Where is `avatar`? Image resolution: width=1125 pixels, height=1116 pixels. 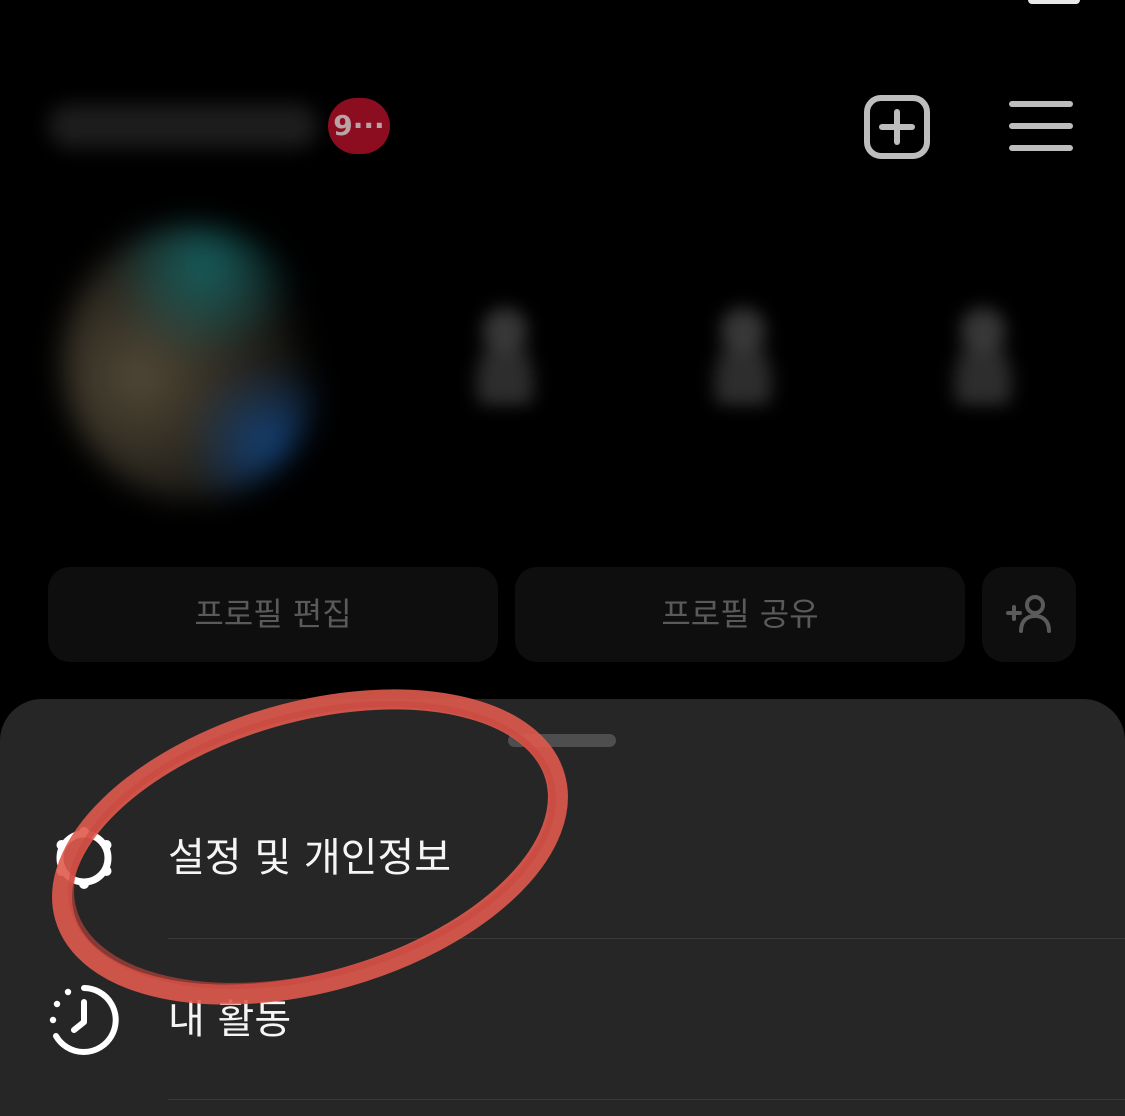 avatar is located at coordinates (192, 362).